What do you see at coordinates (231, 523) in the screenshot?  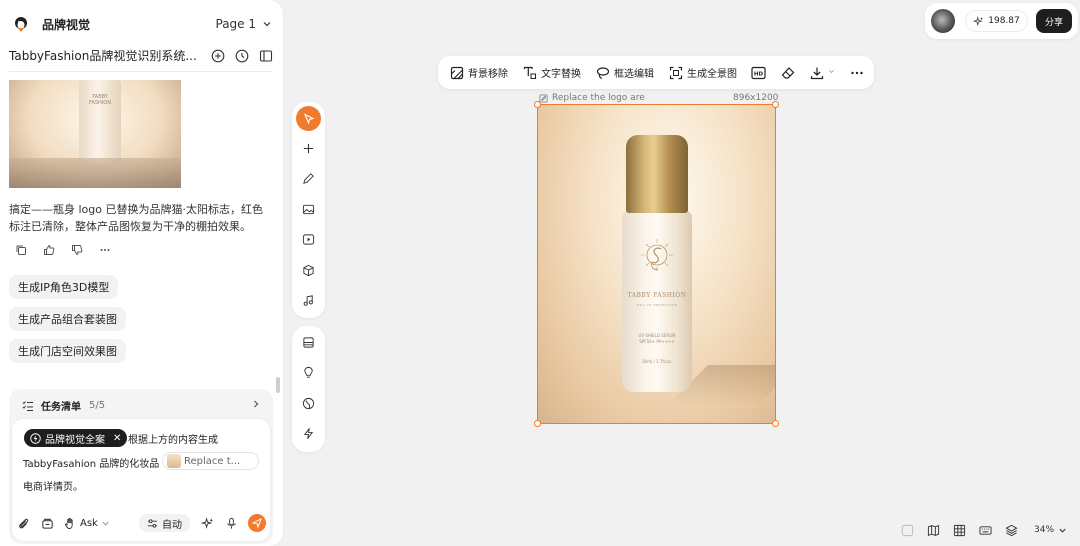 I see `microphone-icon` at bounding box center [231, 523].